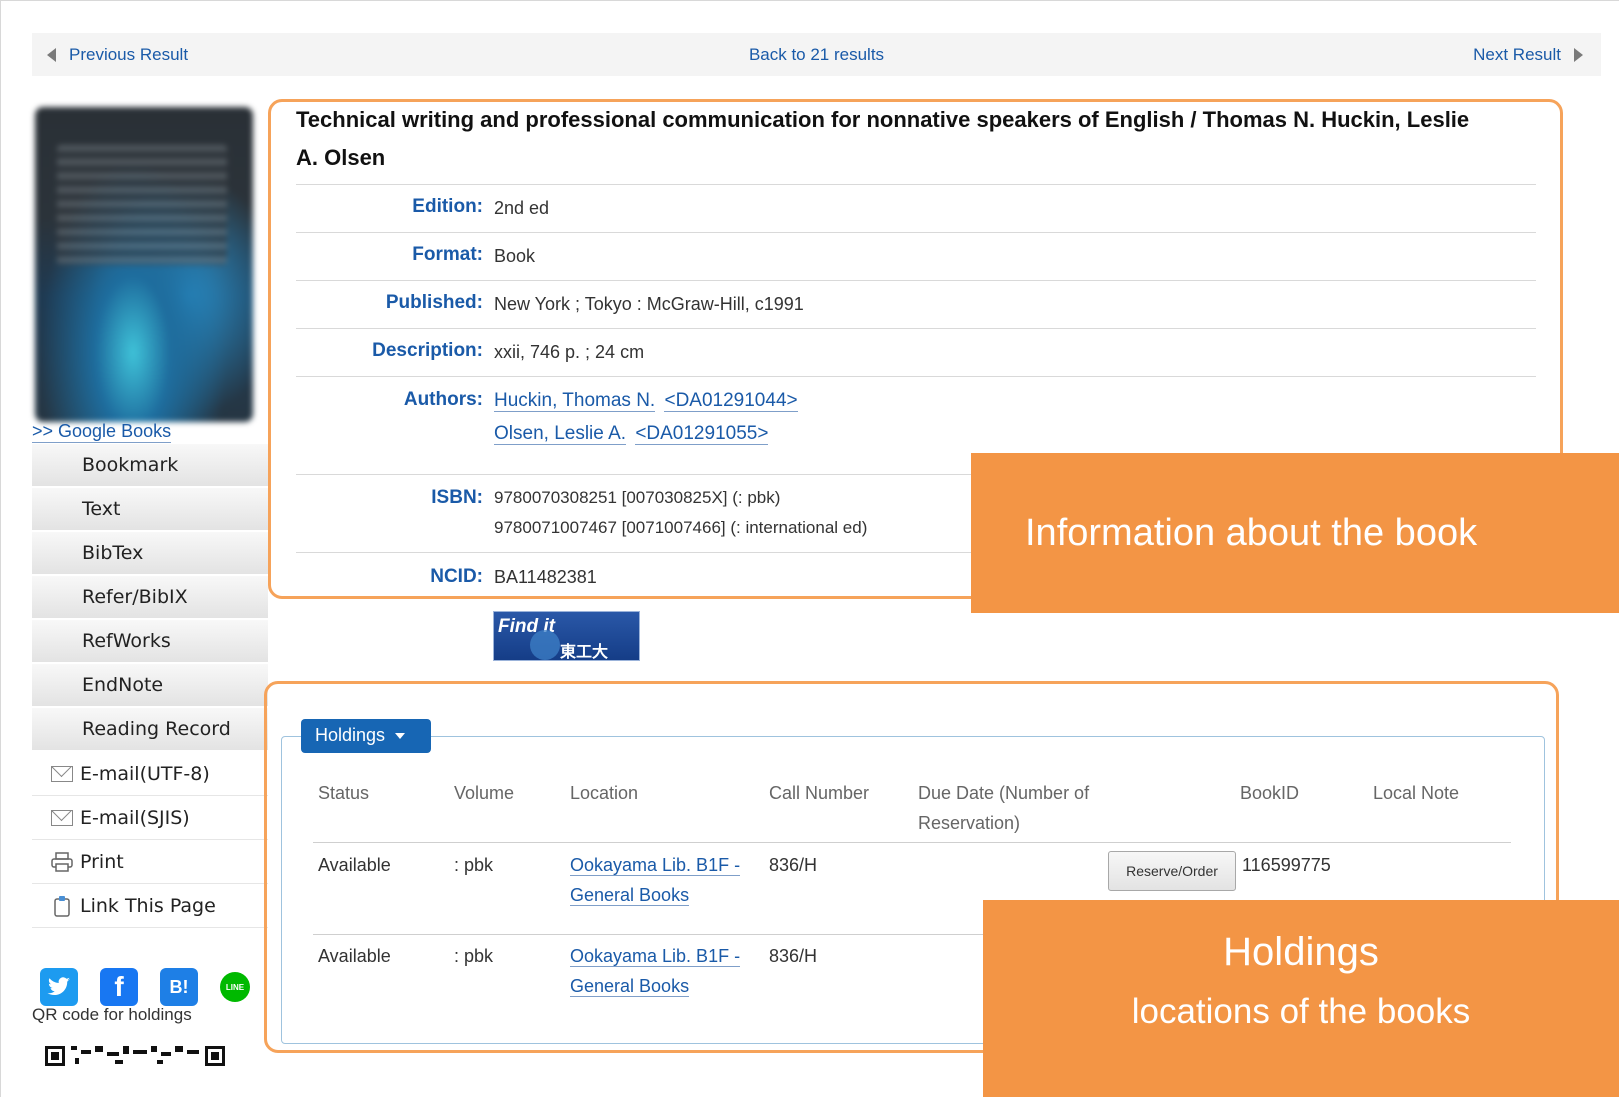  Describe the element at coordinates (156, 987) in the screenshot. I see `social-share-bar: f B! LINE` at that location.